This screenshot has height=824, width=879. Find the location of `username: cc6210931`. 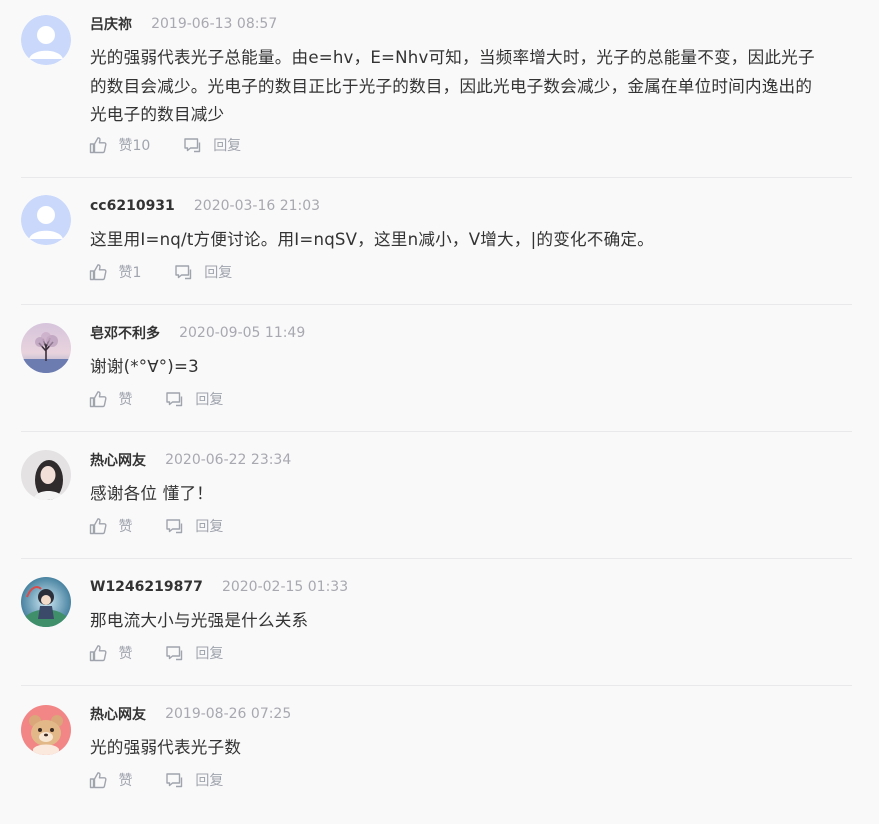

username: cc6210931 is located at coordinates (132, 206).